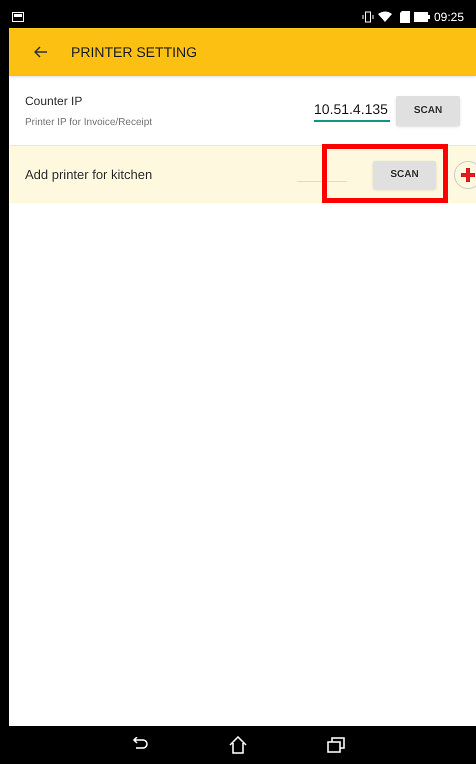  I want to click on plus-icon, so click(468, 175).